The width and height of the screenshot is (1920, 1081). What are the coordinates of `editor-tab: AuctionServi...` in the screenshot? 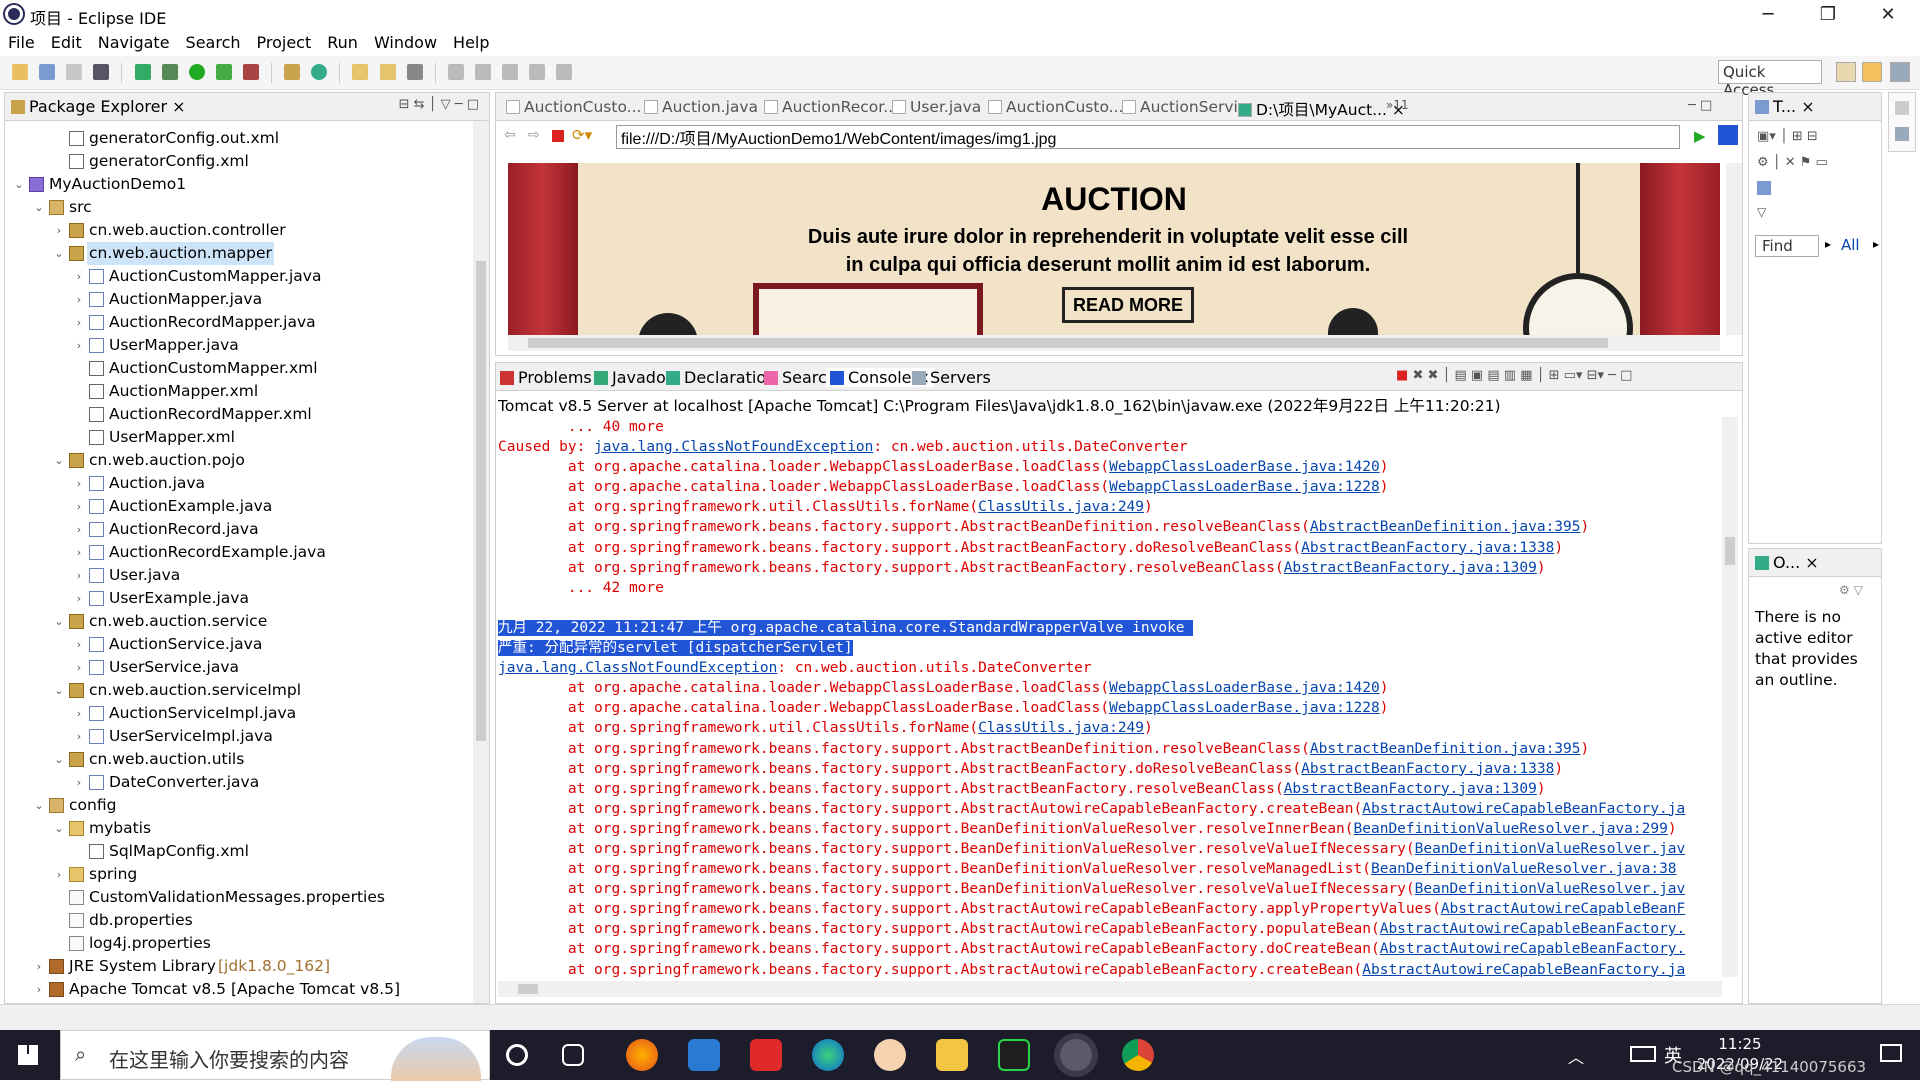 It's located at (1187, 107).